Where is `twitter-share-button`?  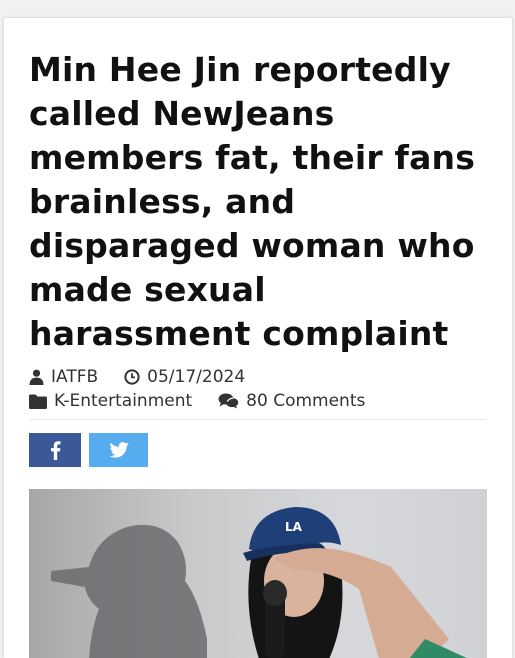
twitter-share-button is located at coordinates (118, 450).